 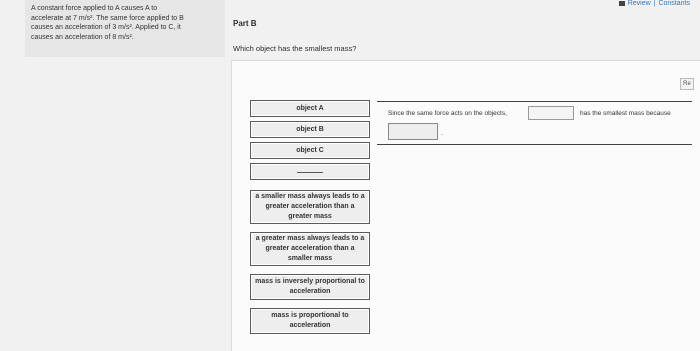 What do you see at coordinates (310, 108) in the screenshot?
I see `tile-object-a: object A` at bounding box center [310, 108].